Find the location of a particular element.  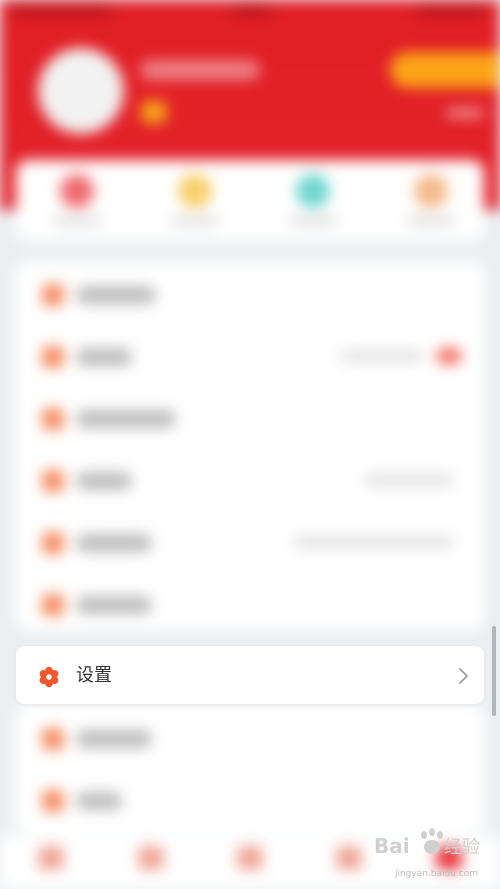

watermark-brand: Bai is located at coordinates (392, 846).